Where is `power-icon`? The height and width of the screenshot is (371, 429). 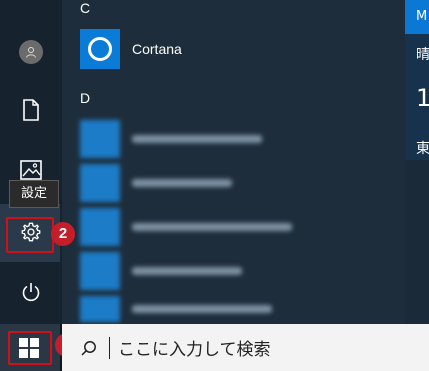 power-icon is located at coordinates (31, 292).